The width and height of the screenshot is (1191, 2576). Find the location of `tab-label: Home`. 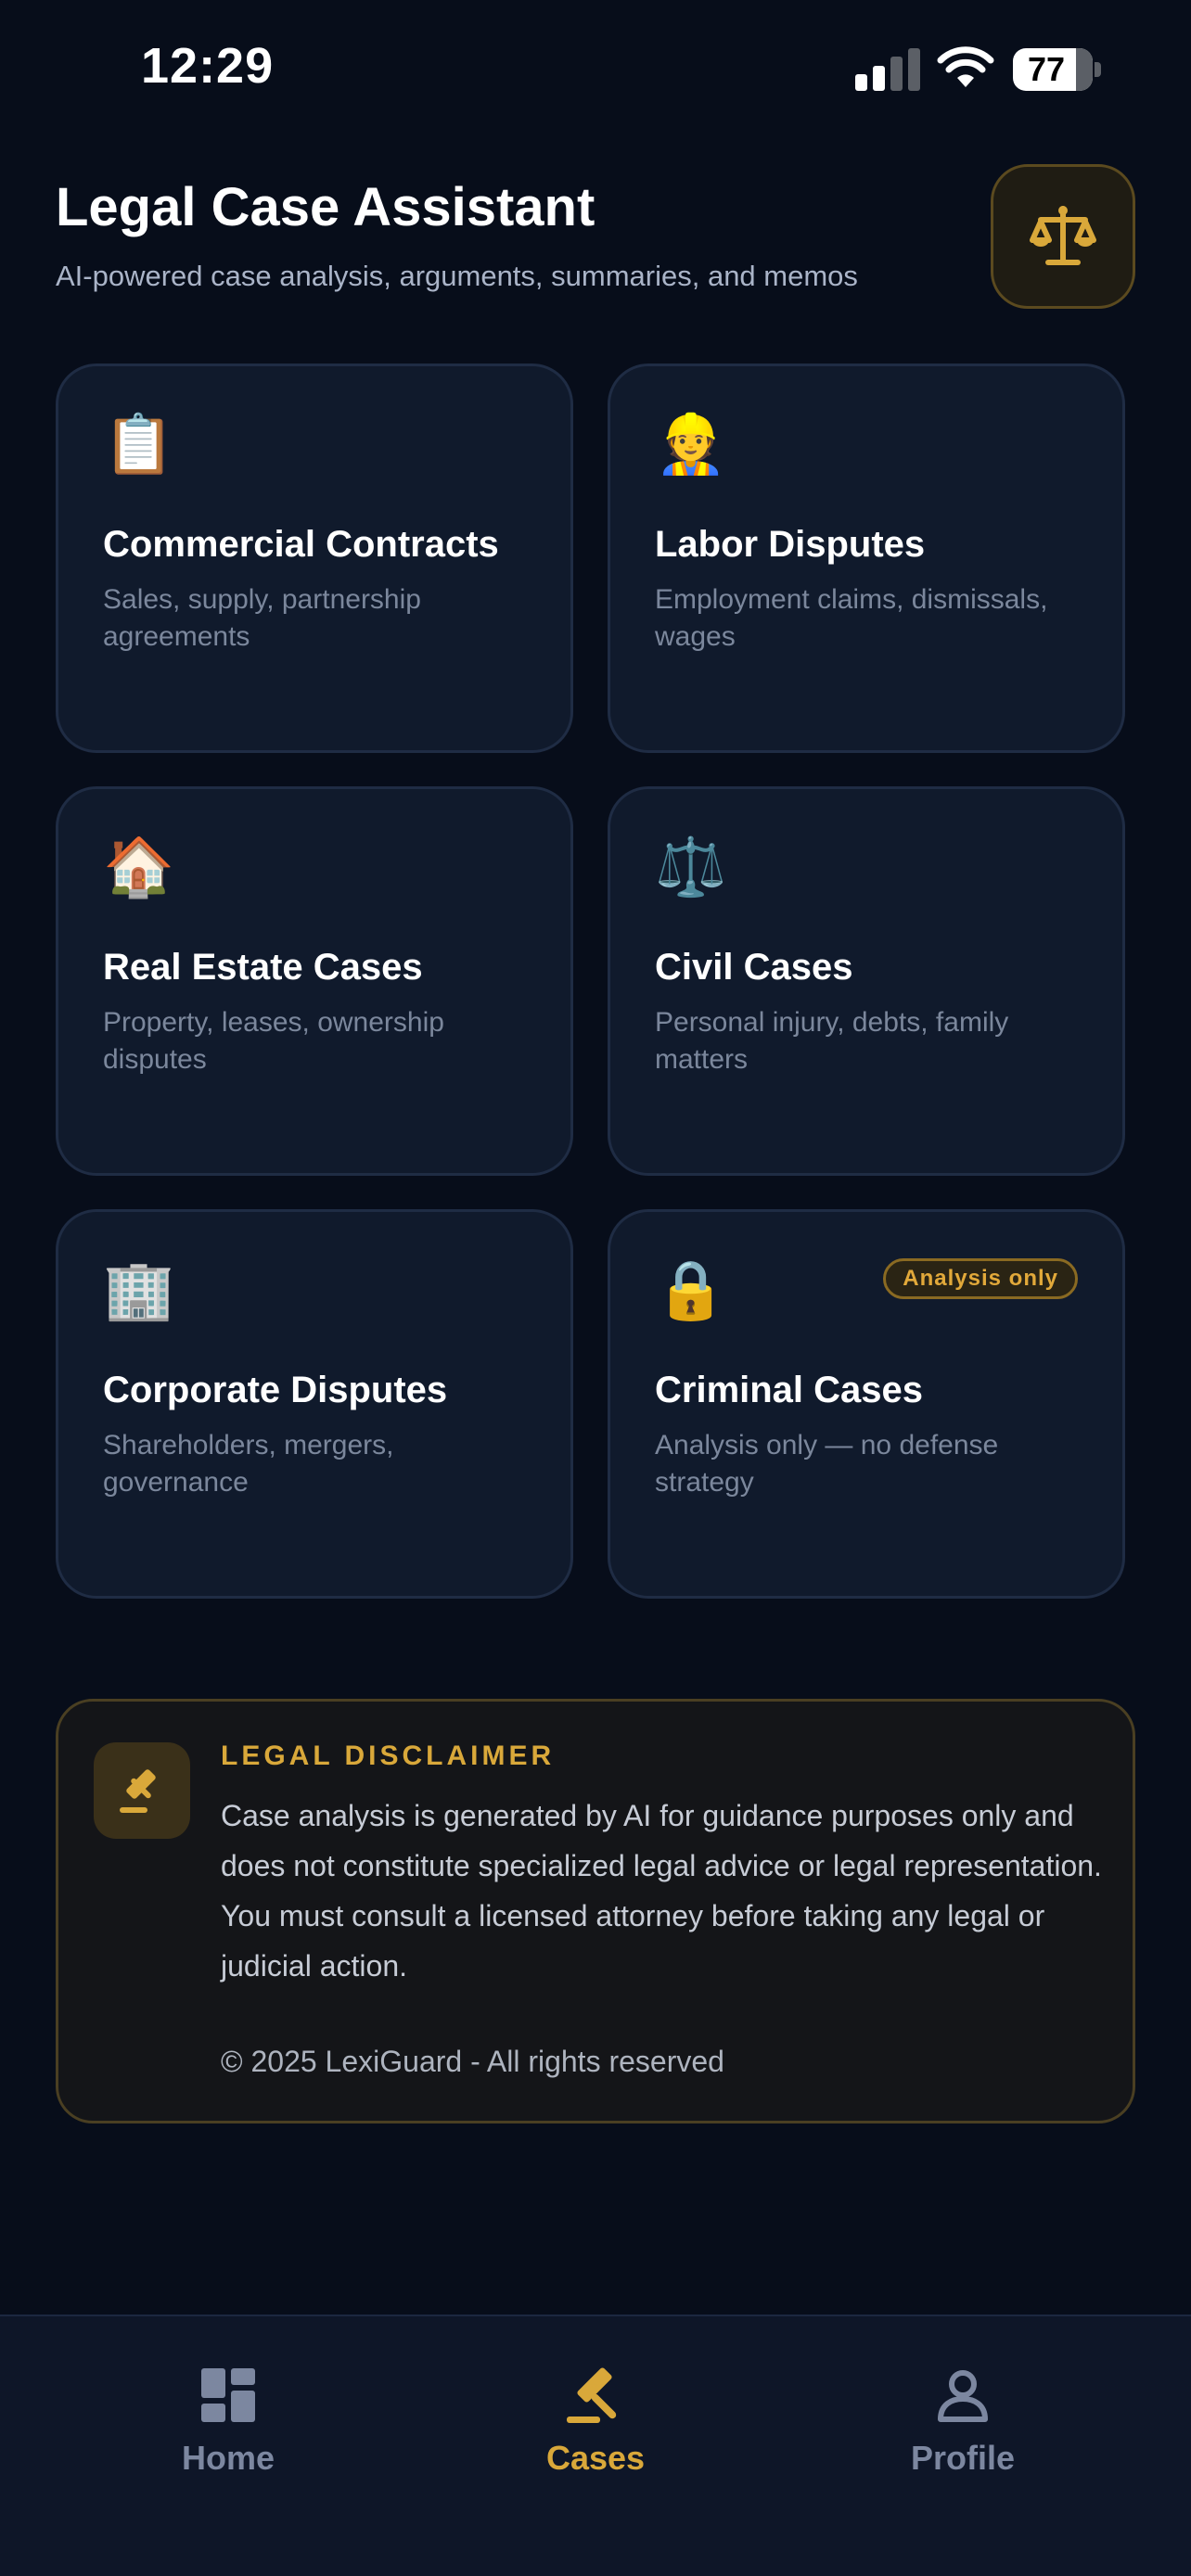

tab-label: Home is located at coordinates (228, 2458).